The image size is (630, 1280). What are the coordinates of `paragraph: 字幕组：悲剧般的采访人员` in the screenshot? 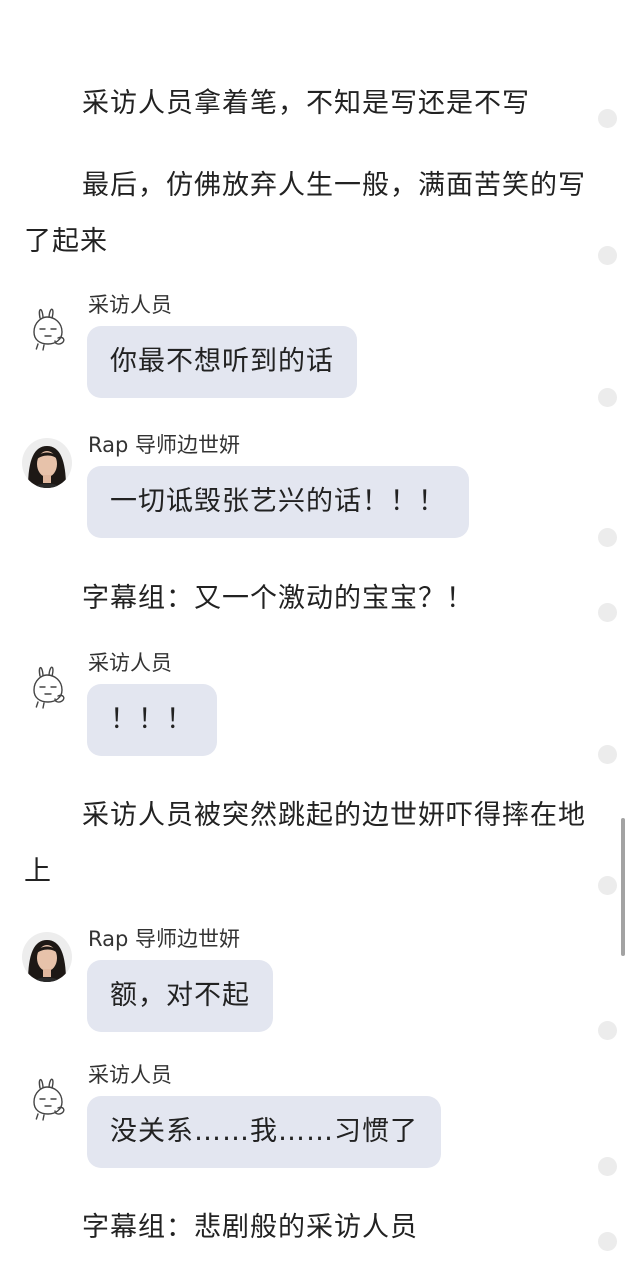 It's located at (250, 1227).